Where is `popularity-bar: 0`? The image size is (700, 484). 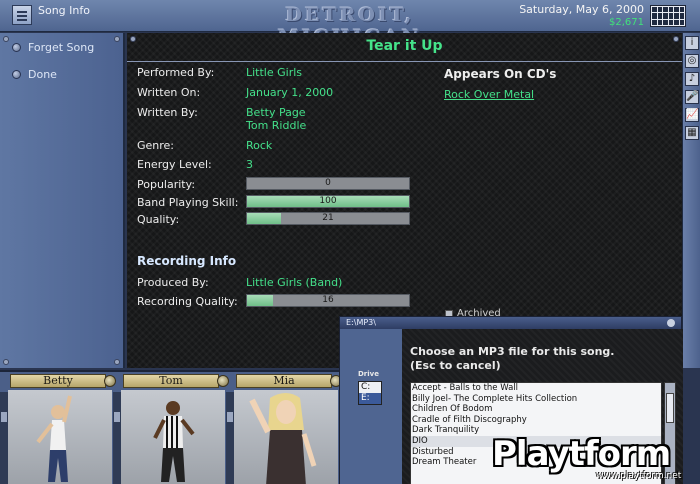
popularity-bar: 0 is located at coordinates (328, 183).